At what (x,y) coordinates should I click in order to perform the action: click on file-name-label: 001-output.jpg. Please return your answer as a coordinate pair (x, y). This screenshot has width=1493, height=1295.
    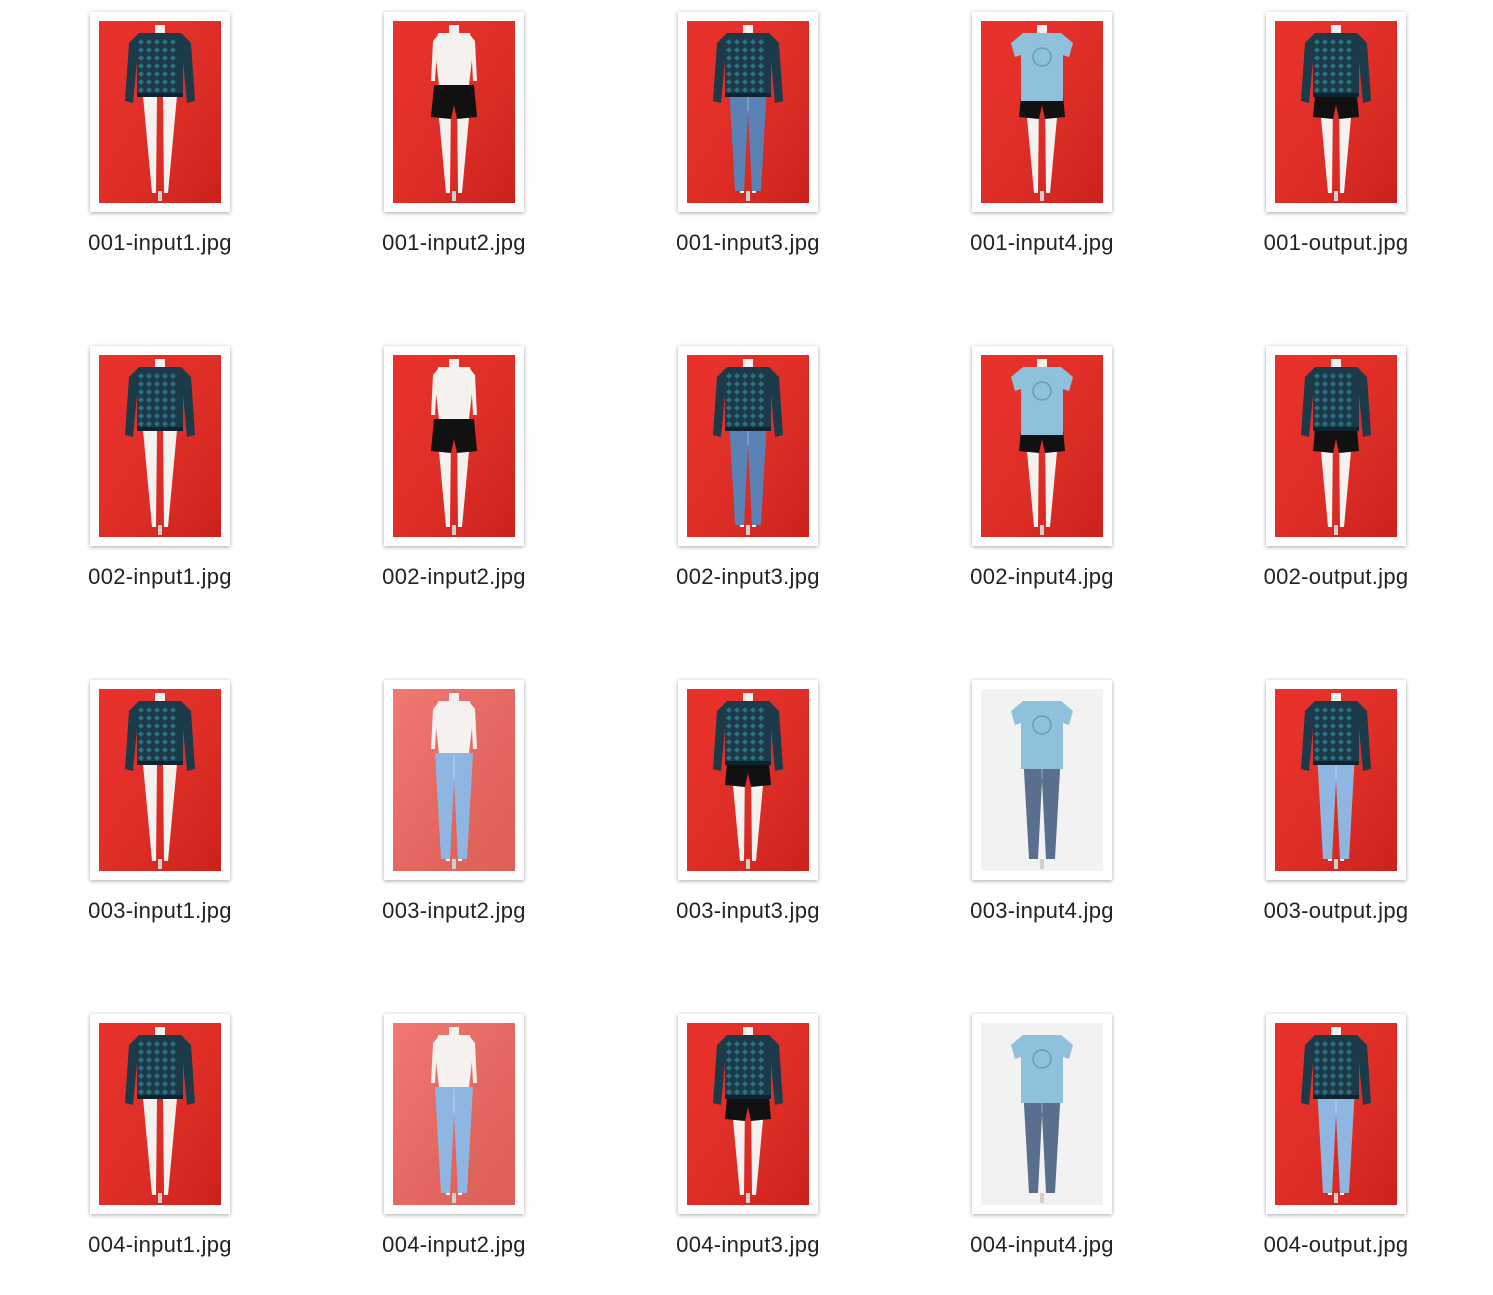
    Looking at the image, I should click on (1336, 243).